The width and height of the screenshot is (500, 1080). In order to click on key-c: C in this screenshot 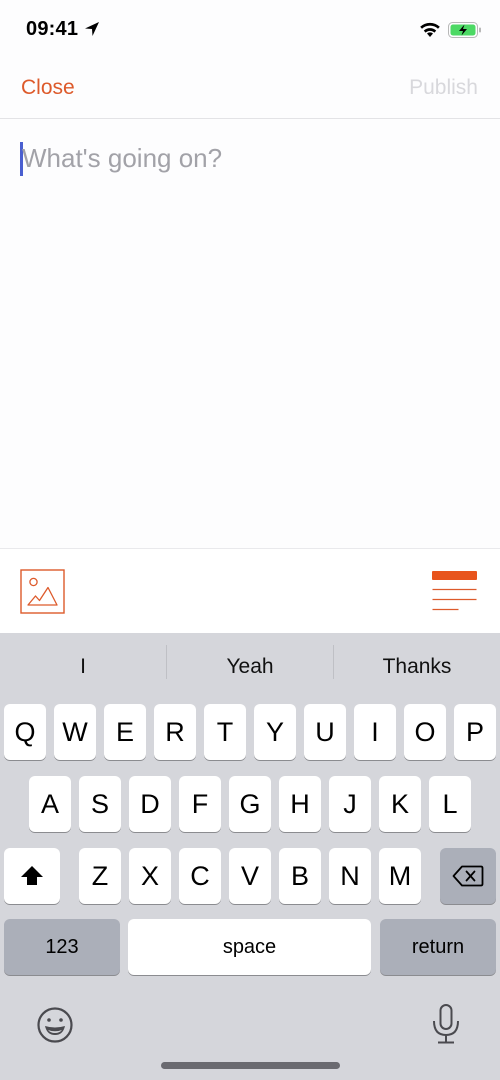, I will do `click(200, 876)`.